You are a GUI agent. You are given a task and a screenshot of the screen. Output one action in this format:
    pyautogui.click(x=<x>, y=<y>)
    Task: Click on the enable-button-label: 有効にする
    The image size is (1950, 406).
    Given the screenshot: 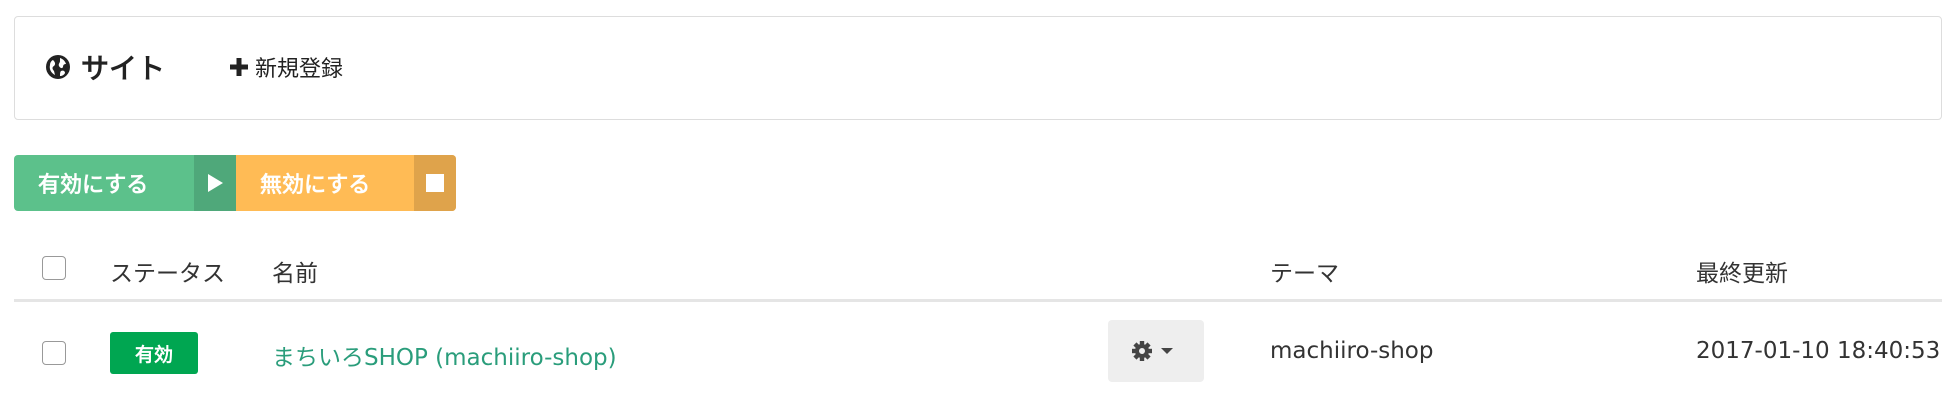 What is the action you would take?
    pyautogui.click(x=93, y=185)
    